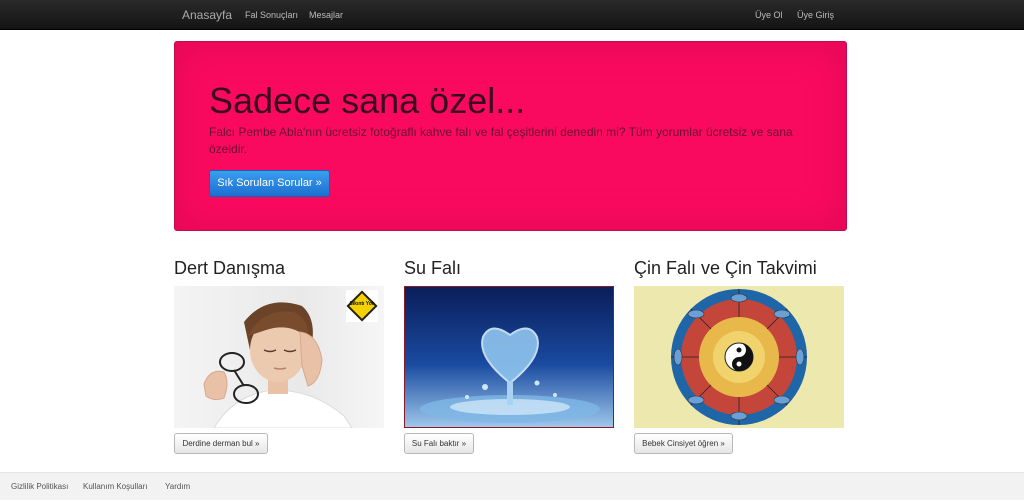  I want to click on card-title-su-fali: Su Falı, so click(433, 268).